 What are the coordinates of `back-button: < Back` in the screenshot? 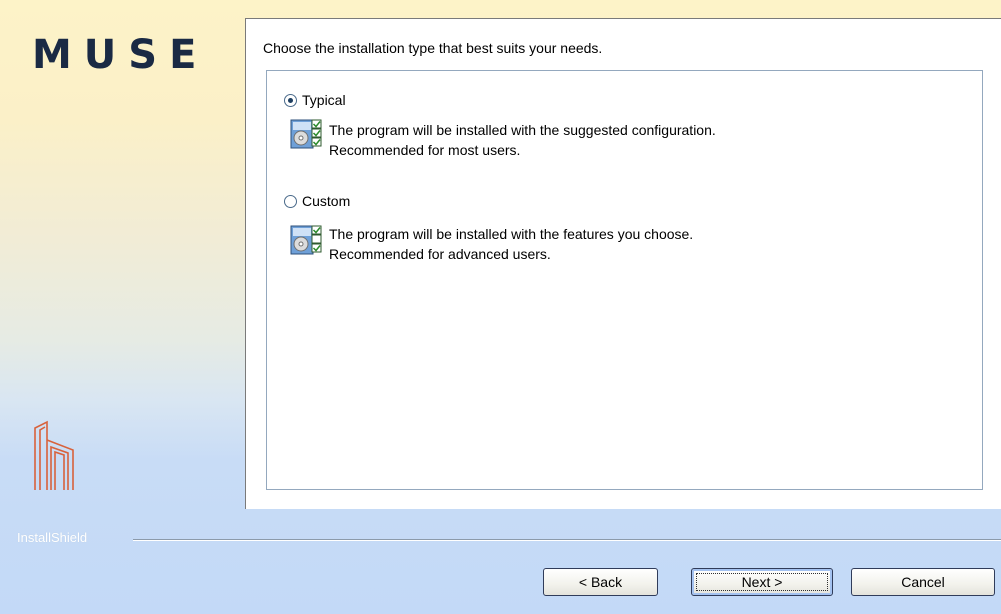 It's located at (600, 582).